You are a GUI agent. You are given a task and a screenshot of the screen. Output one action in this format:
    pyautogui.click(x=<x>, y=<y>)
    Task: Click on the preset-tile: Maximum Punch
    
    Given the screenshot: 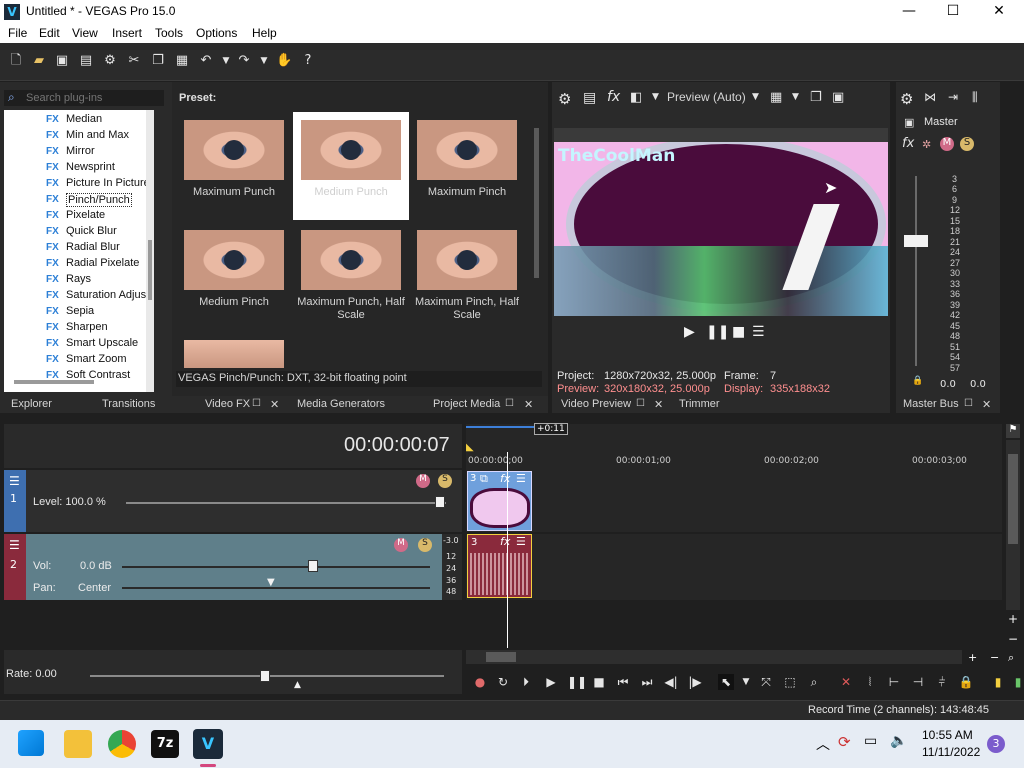 What is the action you would take?
    pyautogui.click(x=234, y=166)
    